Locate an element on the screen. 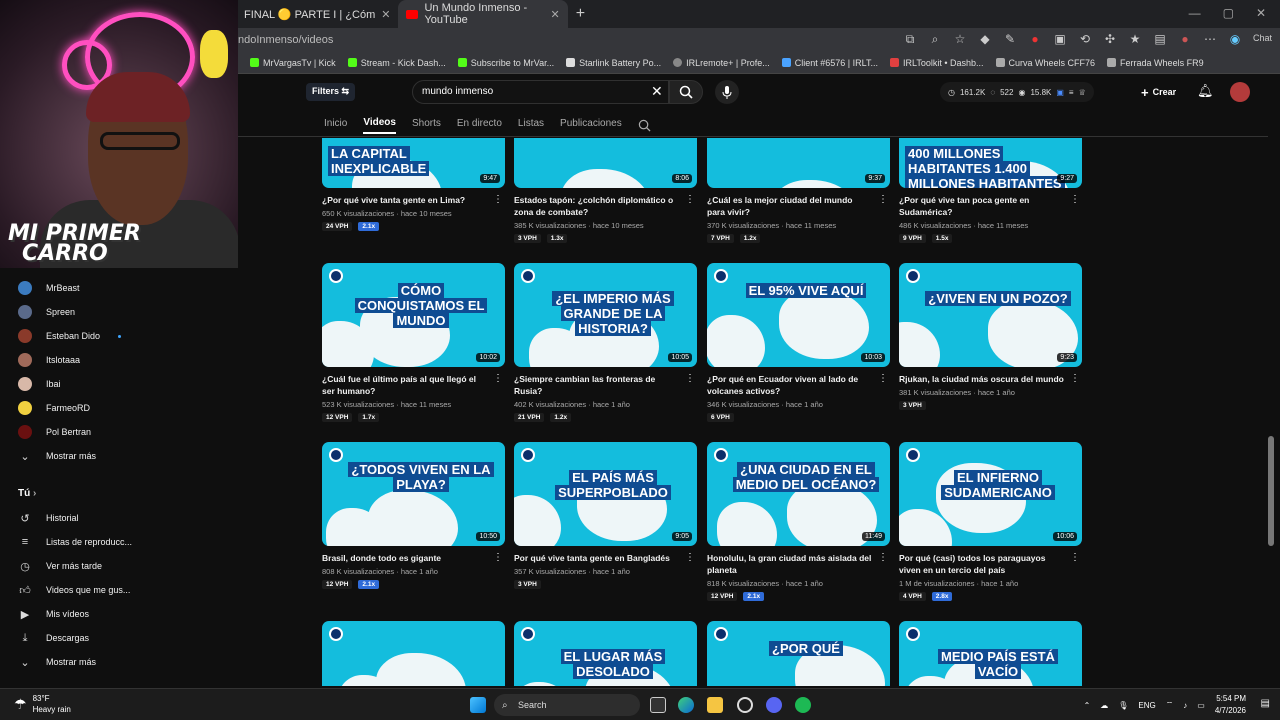 The width and height of the screenshot is (1280, 720). chat-label: Chat is located at coordinates (1262, 39).